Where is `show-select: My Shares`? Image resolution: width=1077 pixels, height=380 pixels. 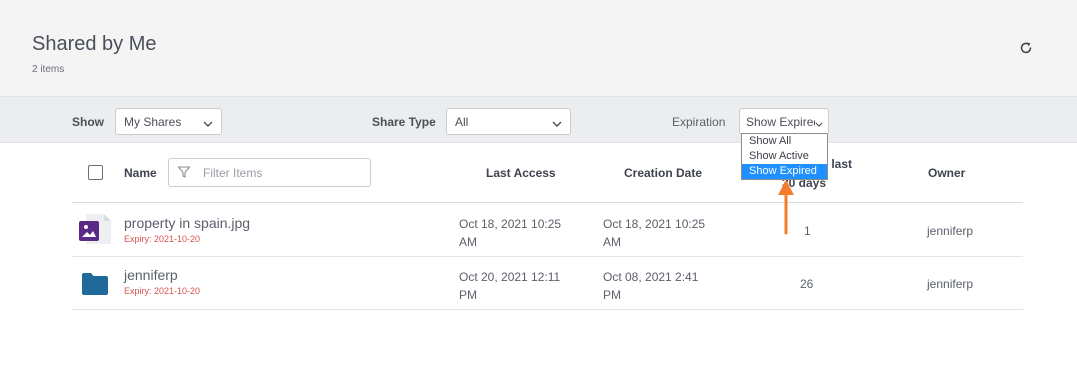 show-select: My Shares is located at coordinates (168, 121).